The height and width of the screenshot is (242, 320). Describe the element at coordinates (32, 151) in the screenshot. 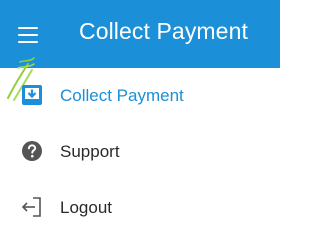

I see `help-circle-icon` at that location.